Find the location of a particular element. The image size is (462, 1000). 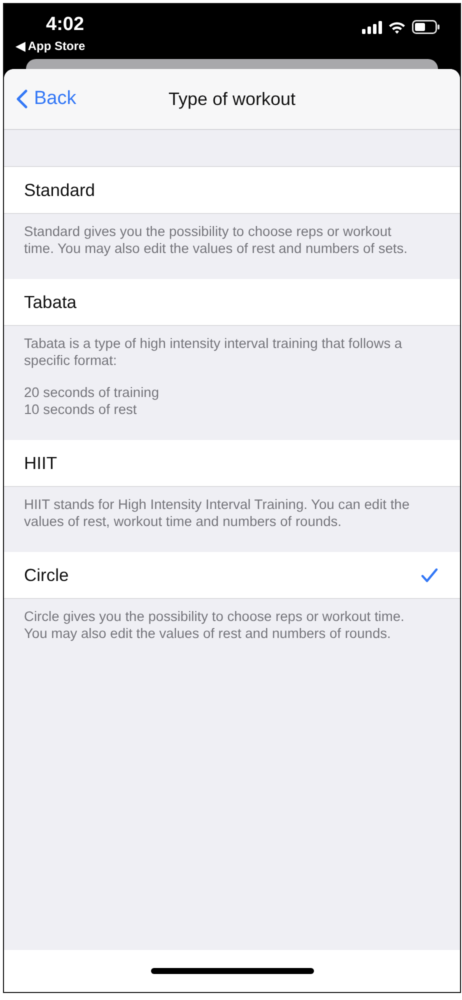

workout-option: Tabata is located at coordinates (232, 302).